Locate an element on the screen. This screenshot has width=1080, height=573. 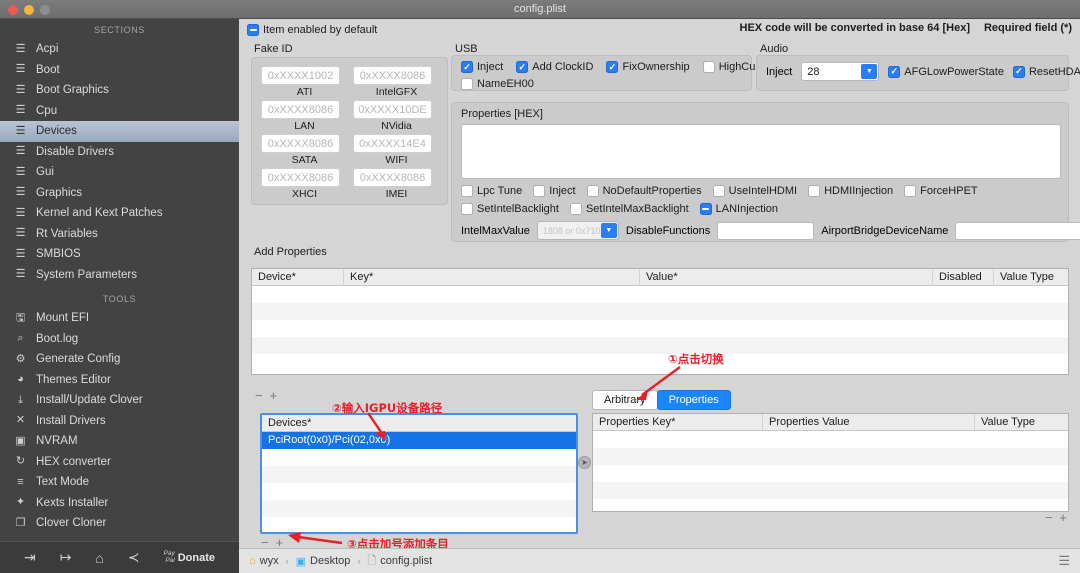
audio-inject-label: Inject is located at coordinates (779, 71).